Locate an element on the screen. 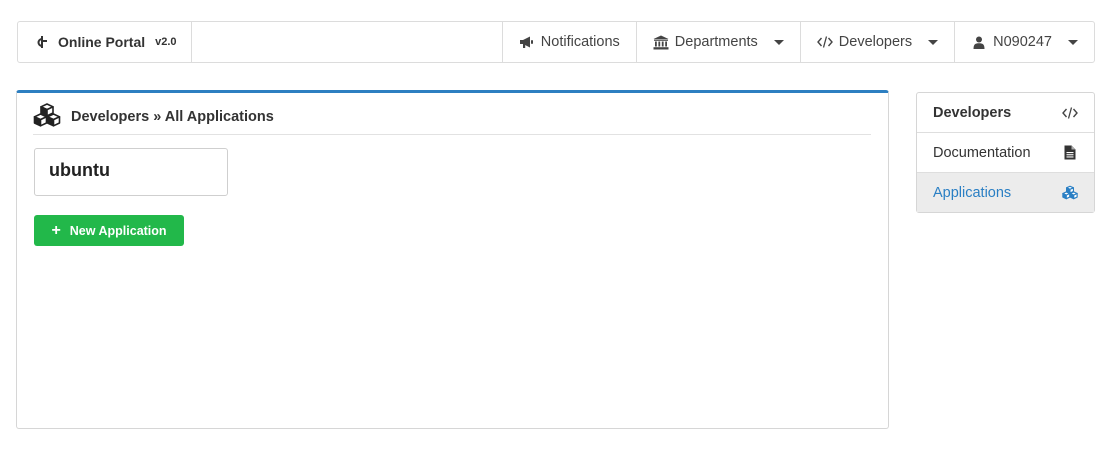 The image size is (1115, 452). nav-departments: Departments is located at coordinates (717, 42).